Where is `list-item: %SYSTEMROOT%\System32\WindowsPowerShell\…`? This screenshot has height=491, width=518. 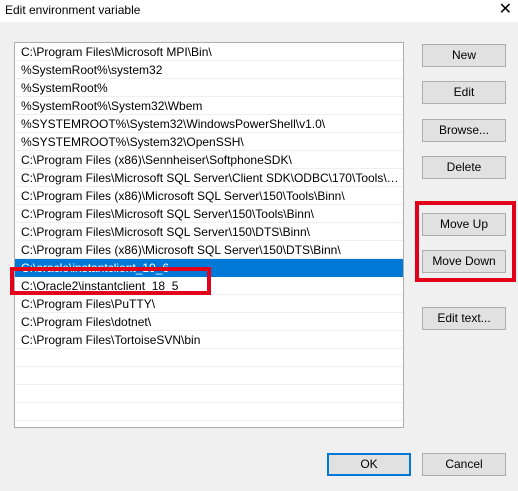
list-item: %SYSTEMROOT%\System32\WindowsPowerShell\… is located at coordinates (209, 124).